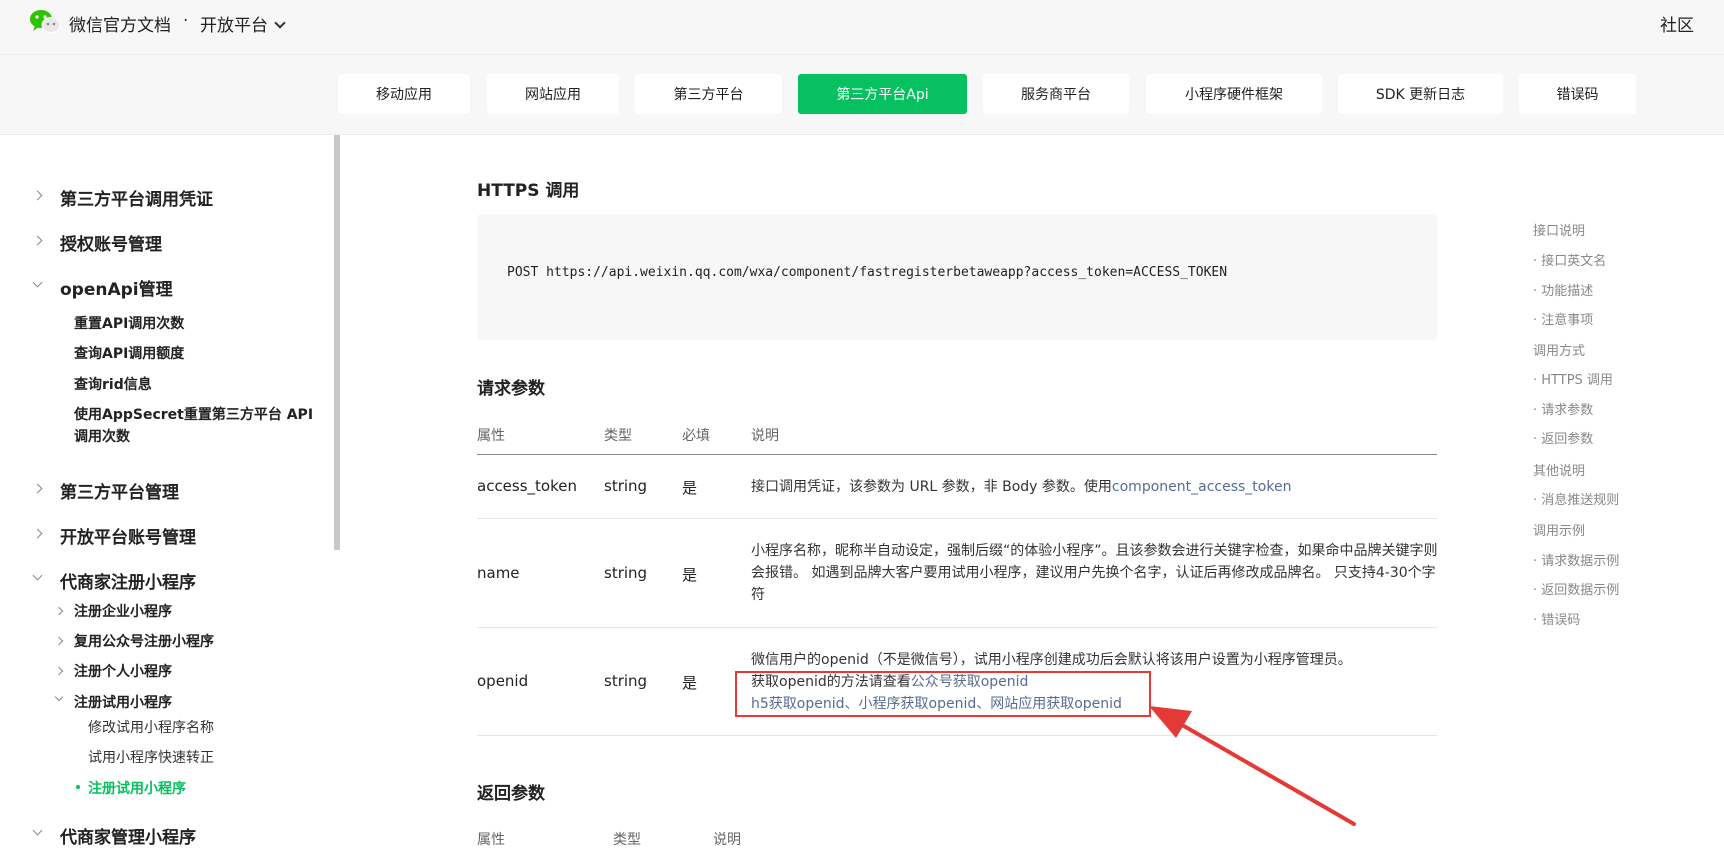  What do you see at coordinates (404, 94) in the screenshot?
I see `tab-mobile-app: 移动应用` at bounding box center [404, 94].